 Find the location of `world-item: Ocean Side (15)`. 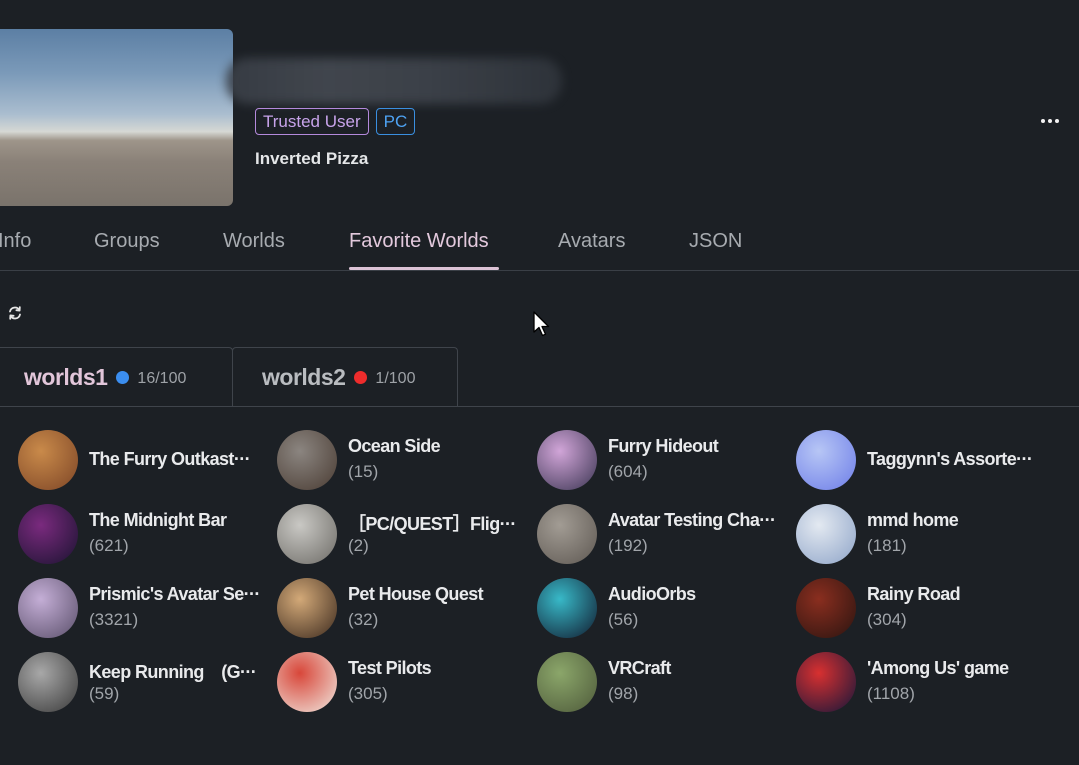

world-item: Ocean Side (15) is located at coordinates (402, 460).